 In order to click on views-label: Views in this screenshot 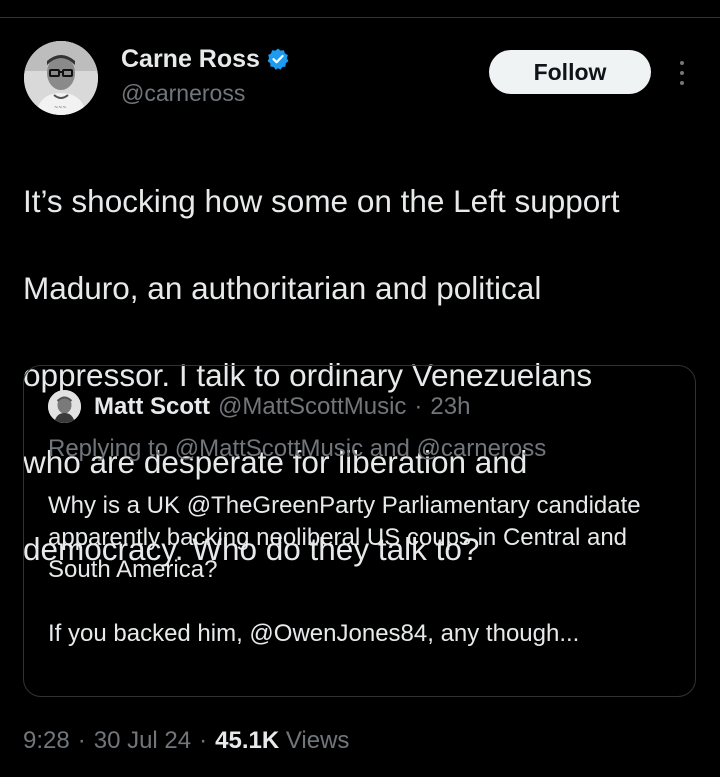, I will do `click(317, 740)`.